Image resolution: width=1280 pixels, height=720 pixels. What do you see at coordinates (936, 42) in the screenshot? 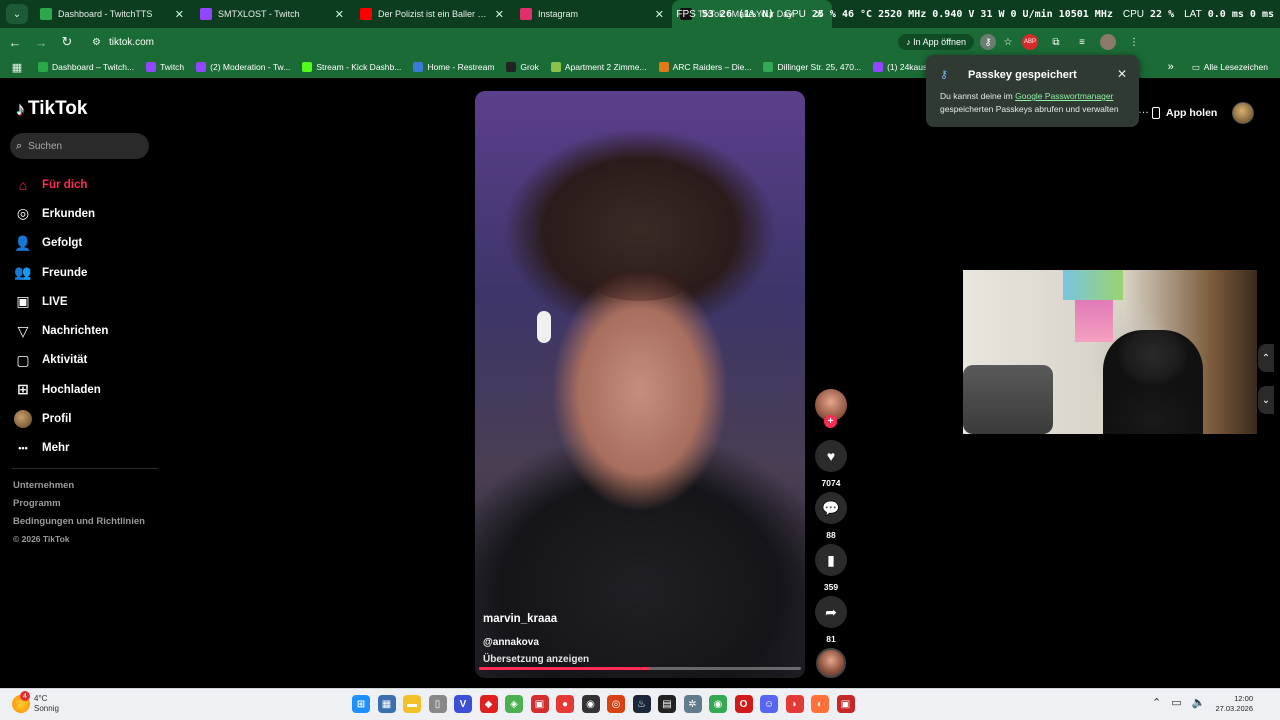
I see `open-in-app-button: ♪ In App öffnen` at bounding box center [936, 42].